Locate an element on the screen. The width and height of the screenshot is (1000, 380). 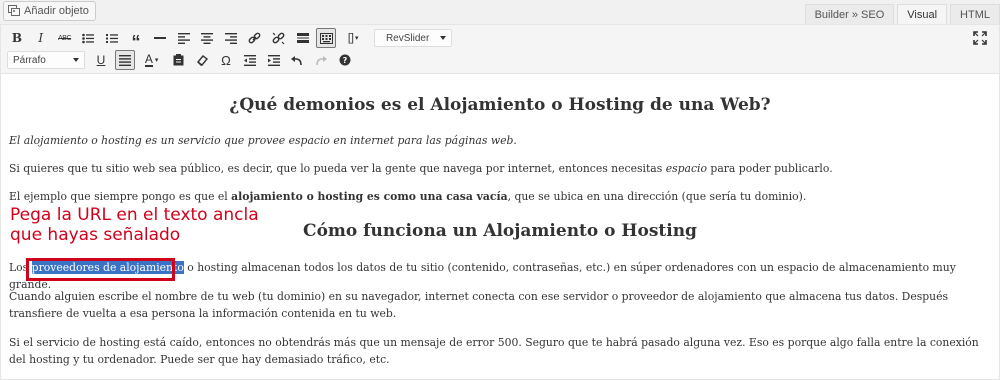
tab-visual: Visual is located at coordinates (922, 14).